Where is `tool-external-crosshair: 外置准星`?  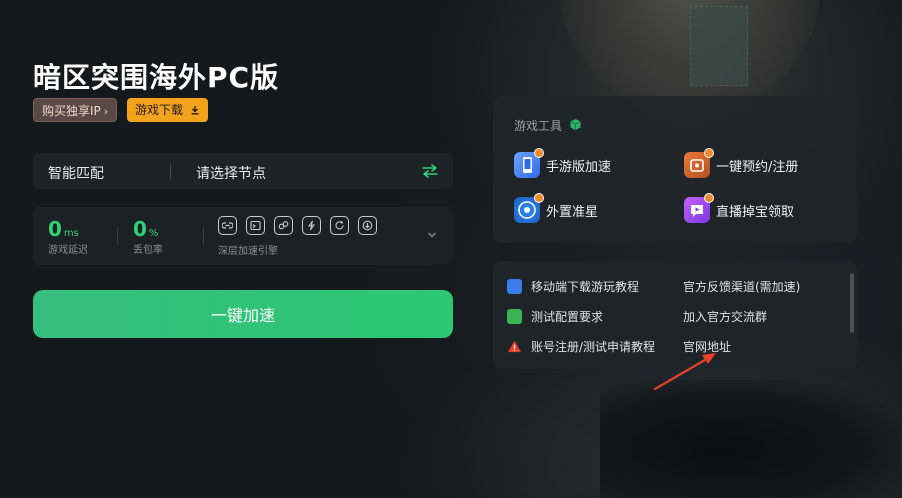 tool-external-crosshair: 外置准星 is located at coordinates (556, 208).